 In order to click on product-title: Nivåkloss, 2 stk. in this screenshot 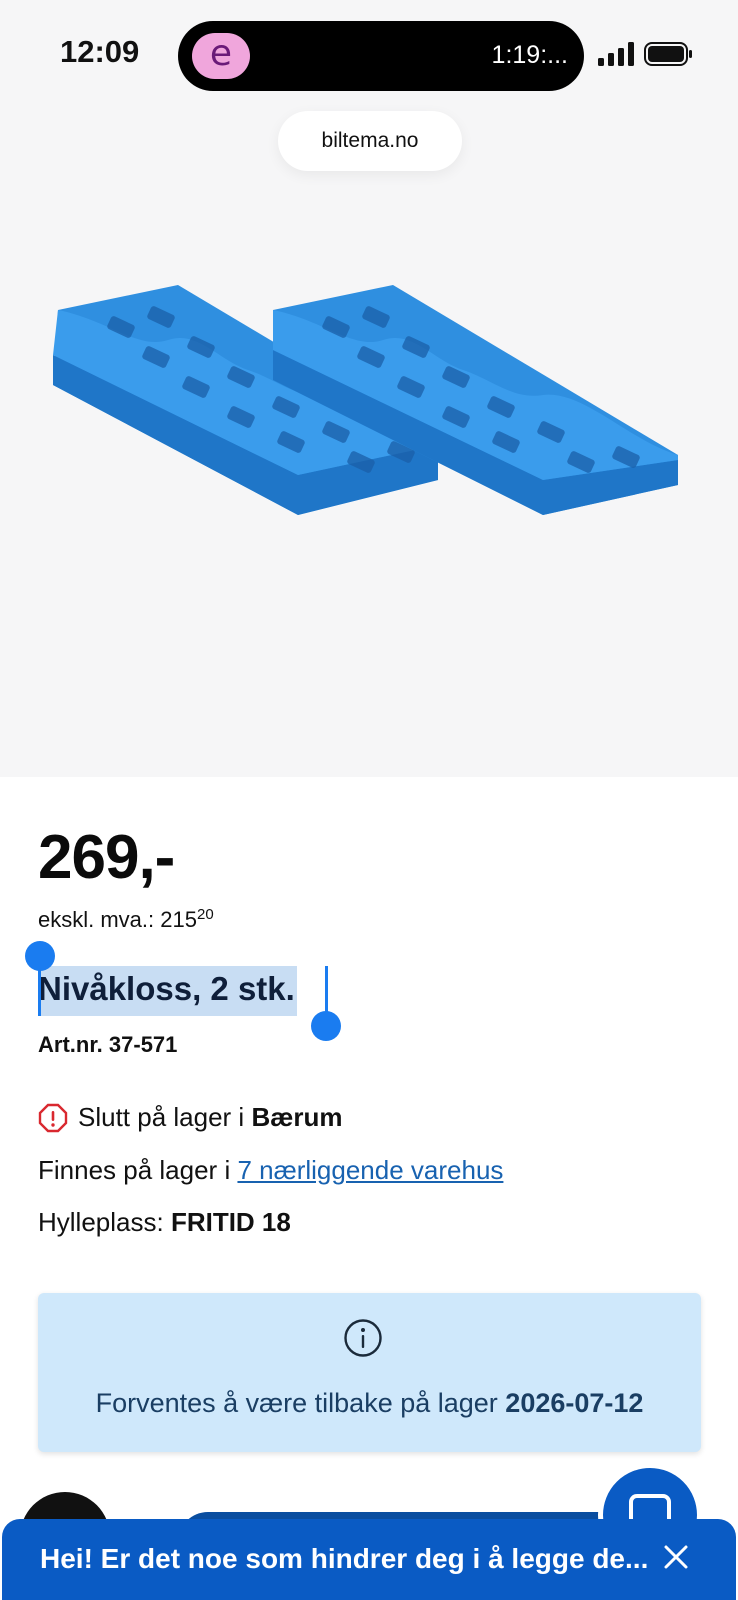, I will do `click(166, 989)`.